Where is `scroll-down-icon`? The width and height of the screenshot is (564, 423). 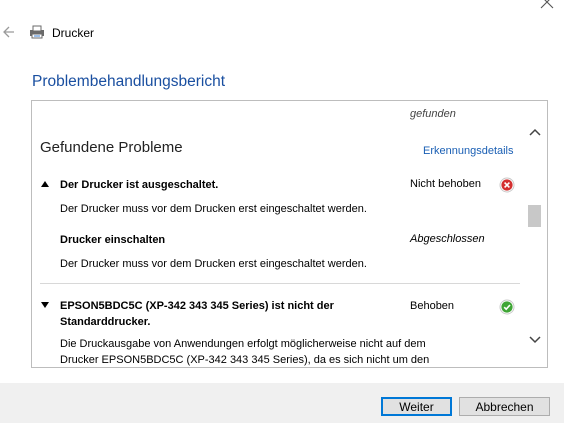 scroll-down-icon is located at coordinates (535, 340).